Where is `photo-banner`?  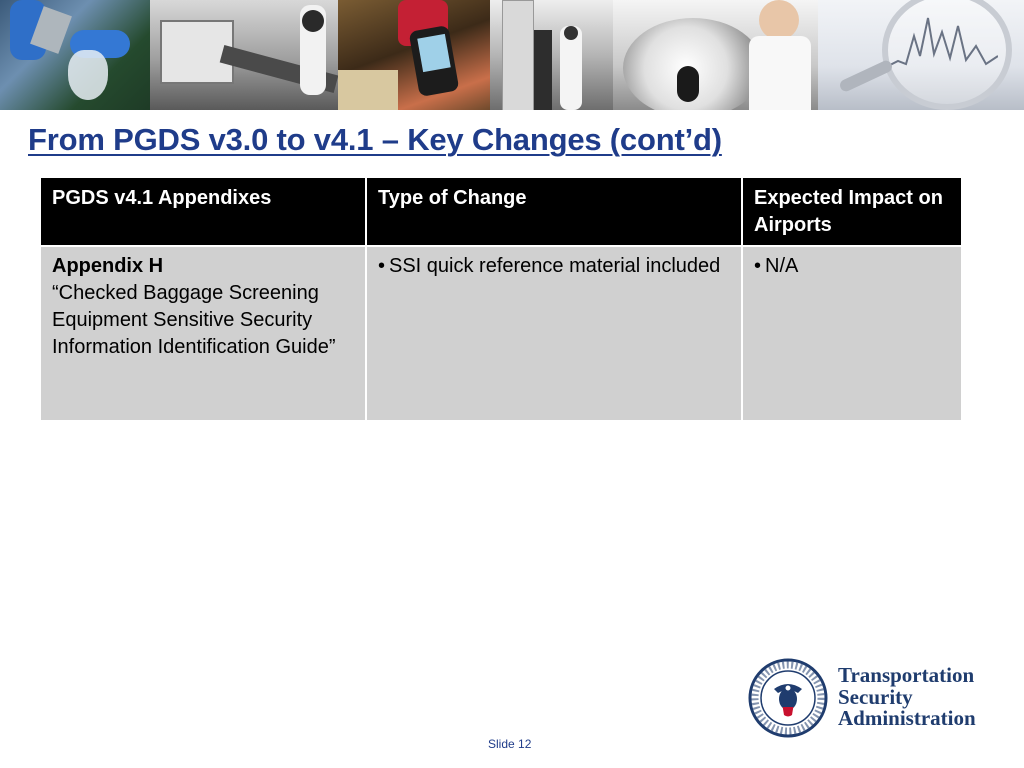 photo-banner is located at coordinates (512, 55).